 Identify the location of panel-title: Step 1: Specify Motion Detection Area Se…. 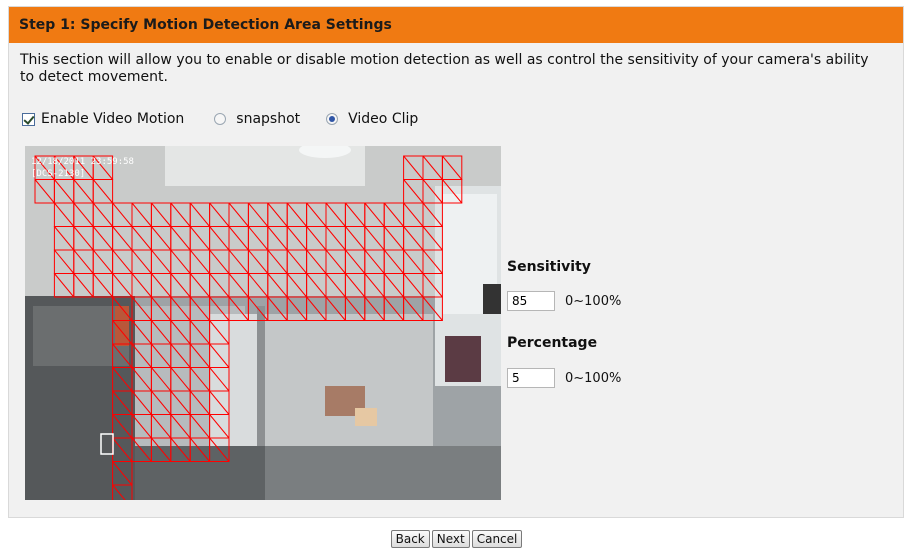
(205, 25).